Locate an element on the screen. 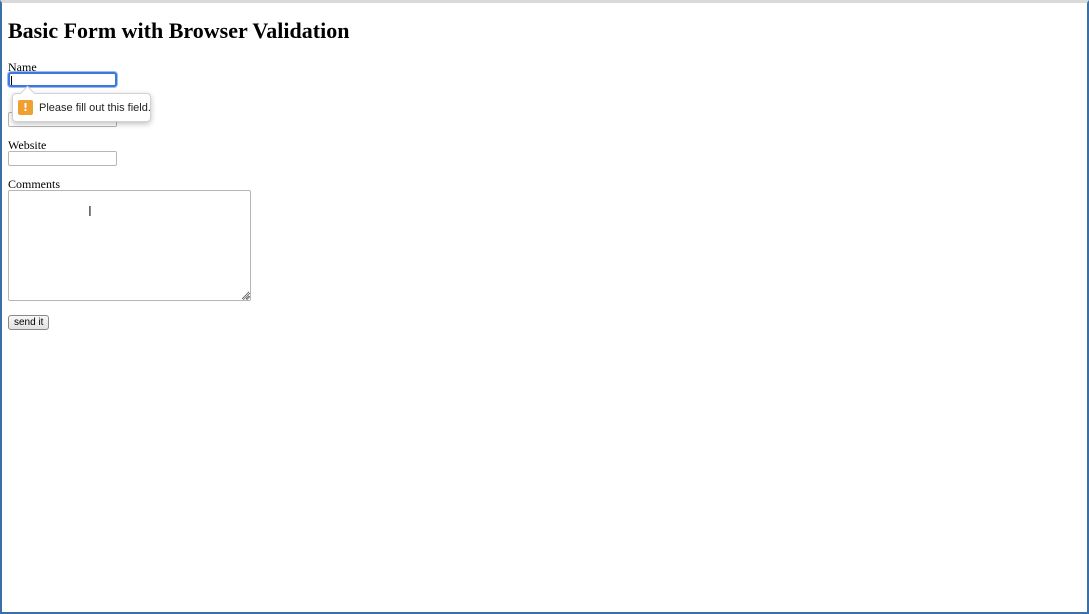 This screenshot has height=614, width=1089. send-button: send it is located at coordinates (29, 322).